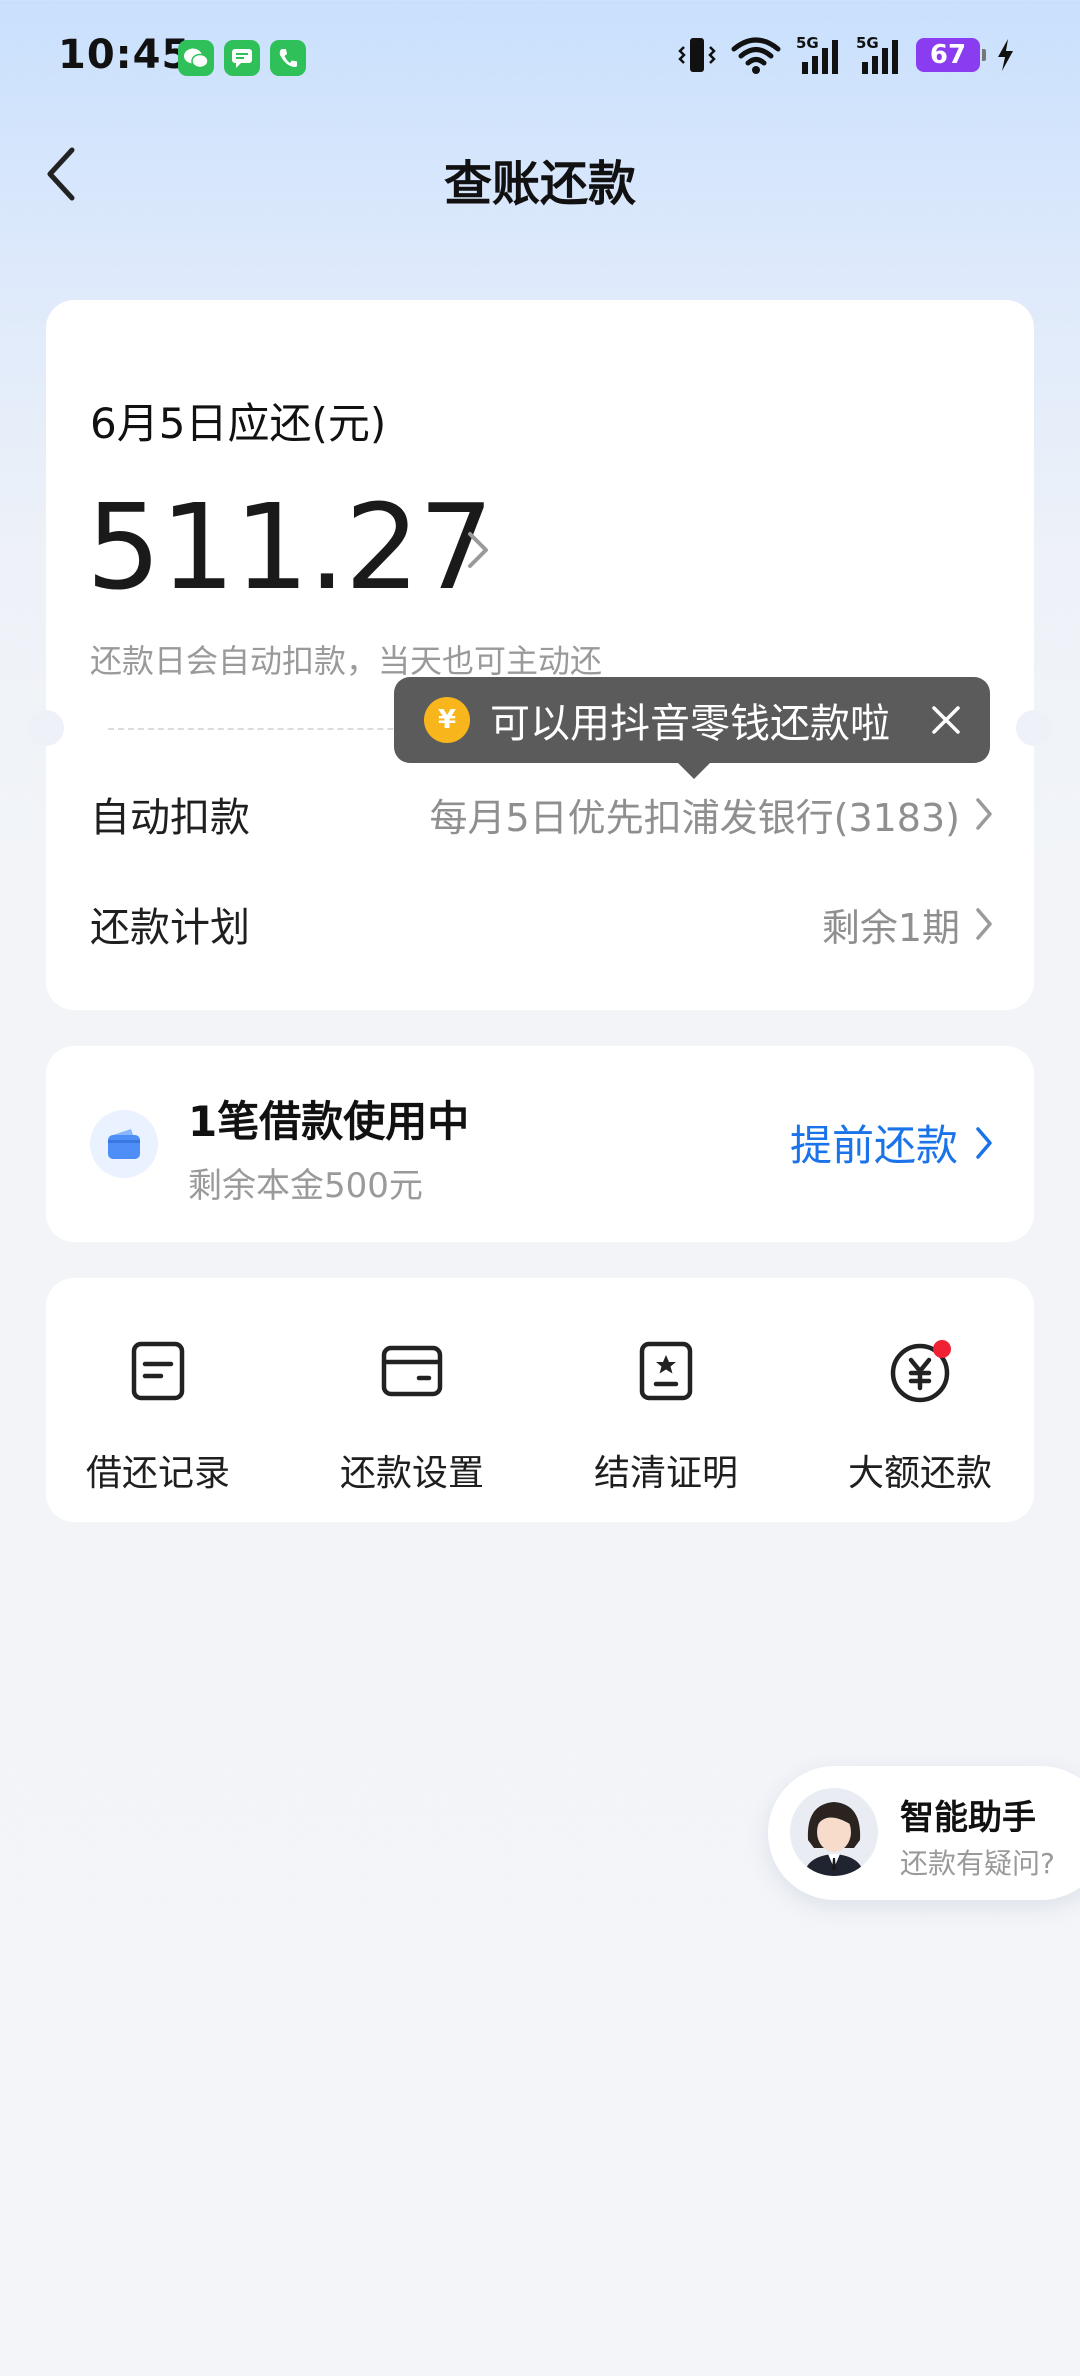 This screenshot has height=2376, width=1080. I want to click on repayment-settings-button: 还款设置, so click(412, 1416).